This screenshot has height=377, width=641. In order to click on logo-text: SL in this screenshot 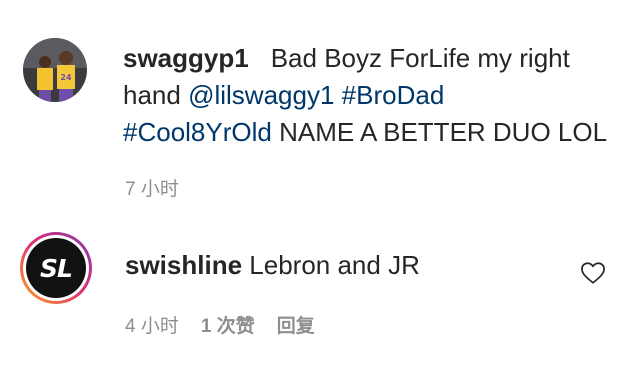, I will do `click(56, 268)`.